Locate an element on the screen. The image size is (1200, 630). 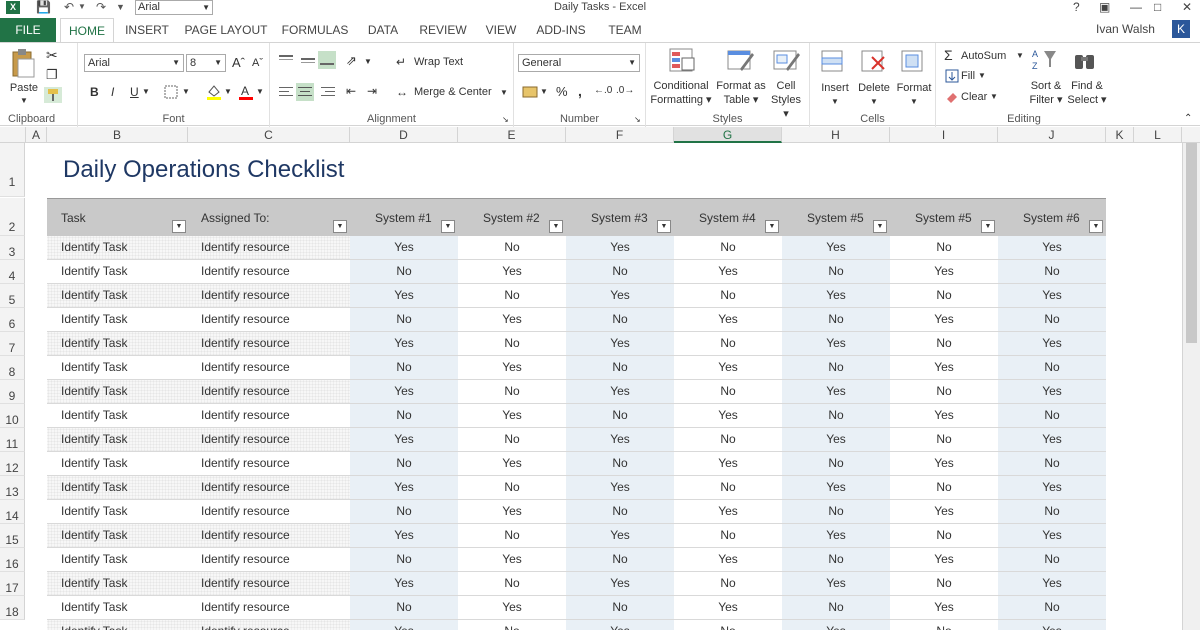
fill-icon is located at coordinates (952, 76).